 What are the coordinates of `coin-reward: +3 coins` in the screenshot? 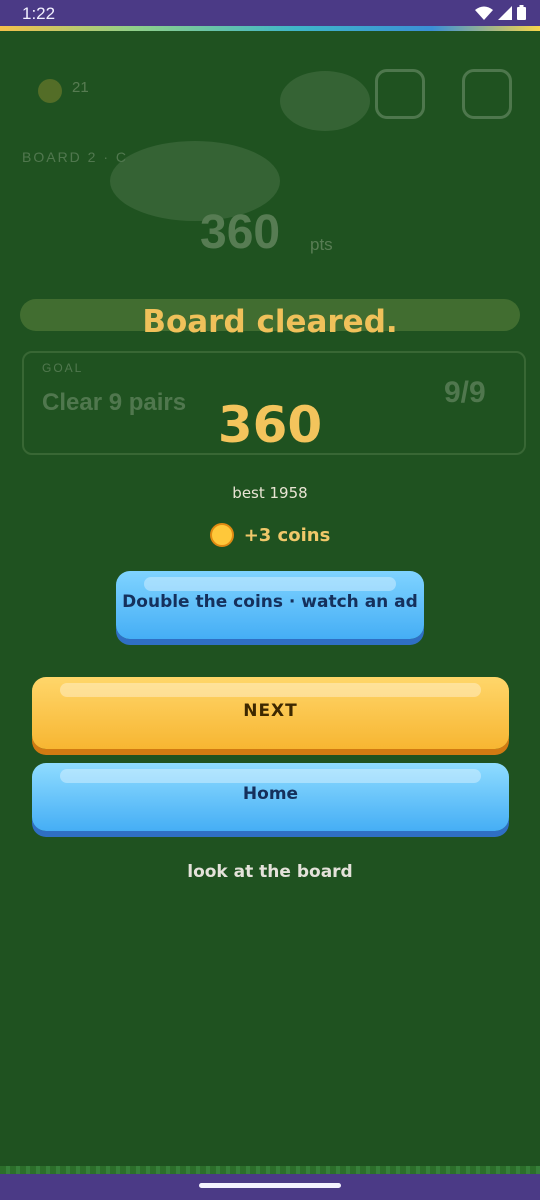 It's located at (270, 535).